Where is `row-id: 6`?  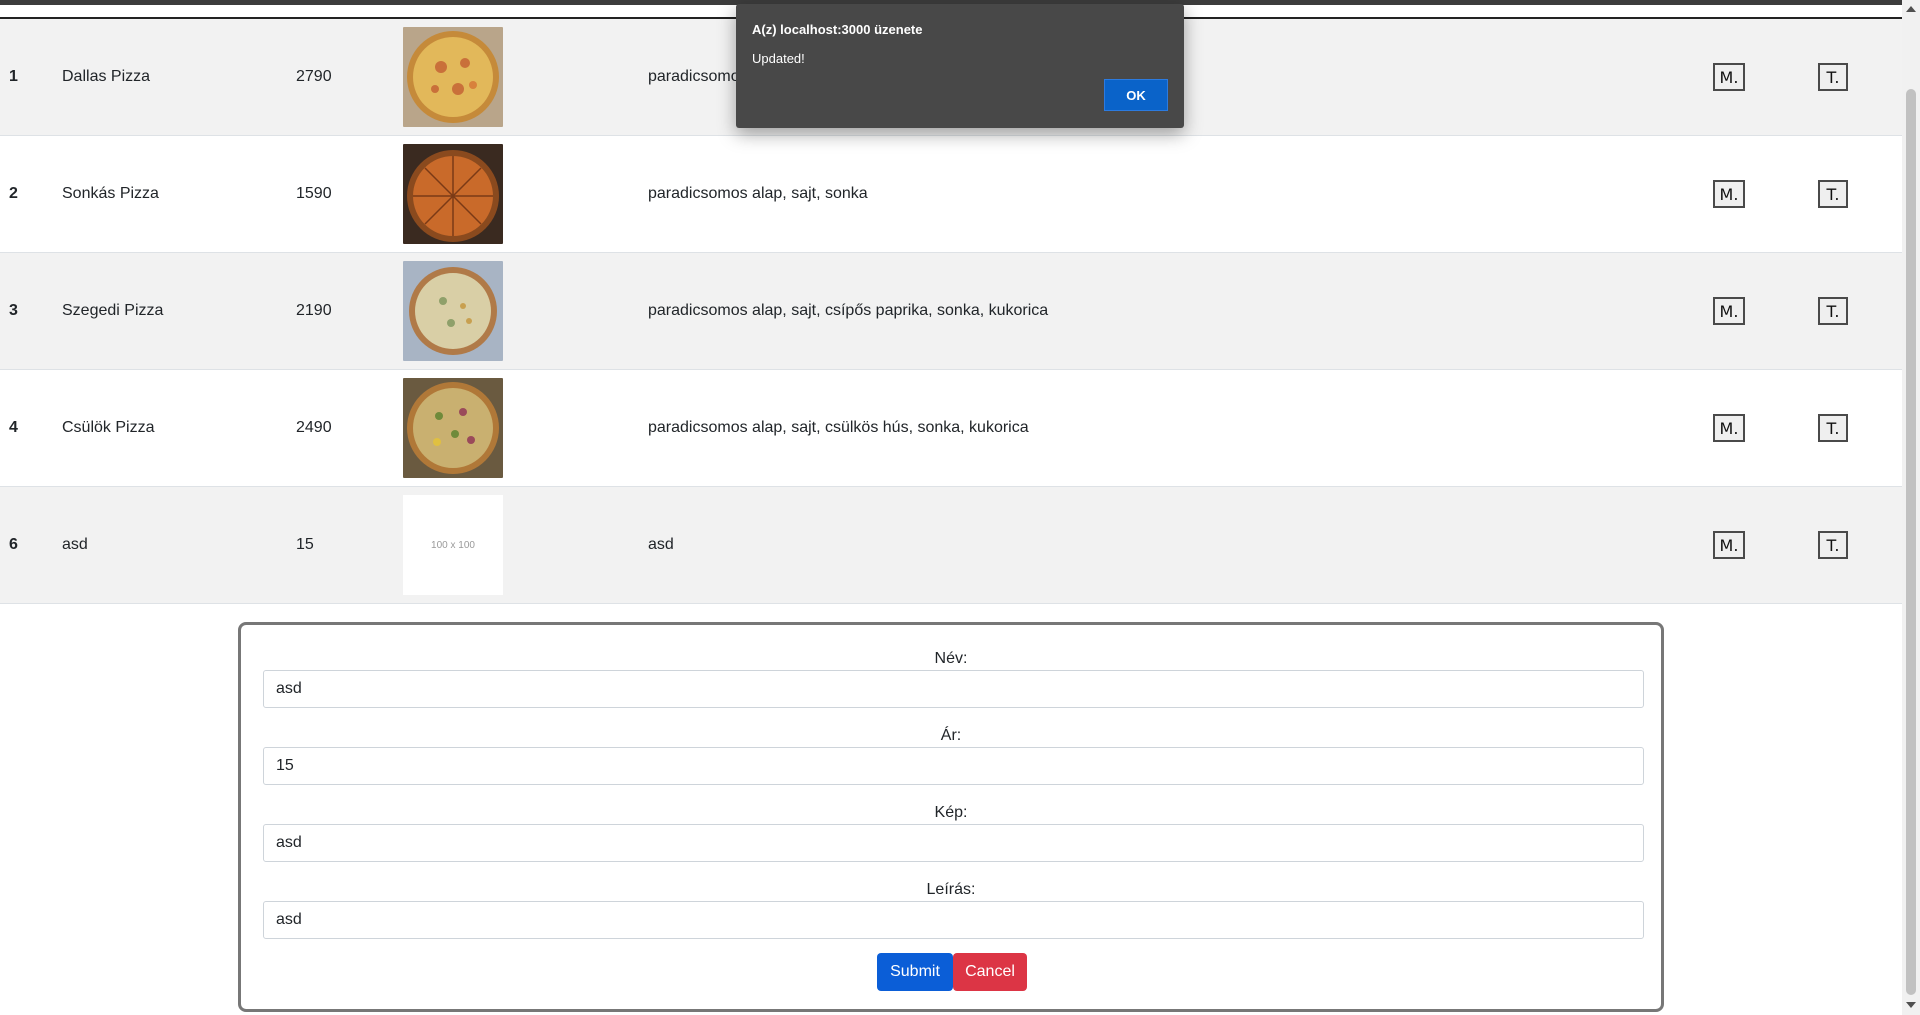
row-id: 6 is located at coordinates (13, 544).